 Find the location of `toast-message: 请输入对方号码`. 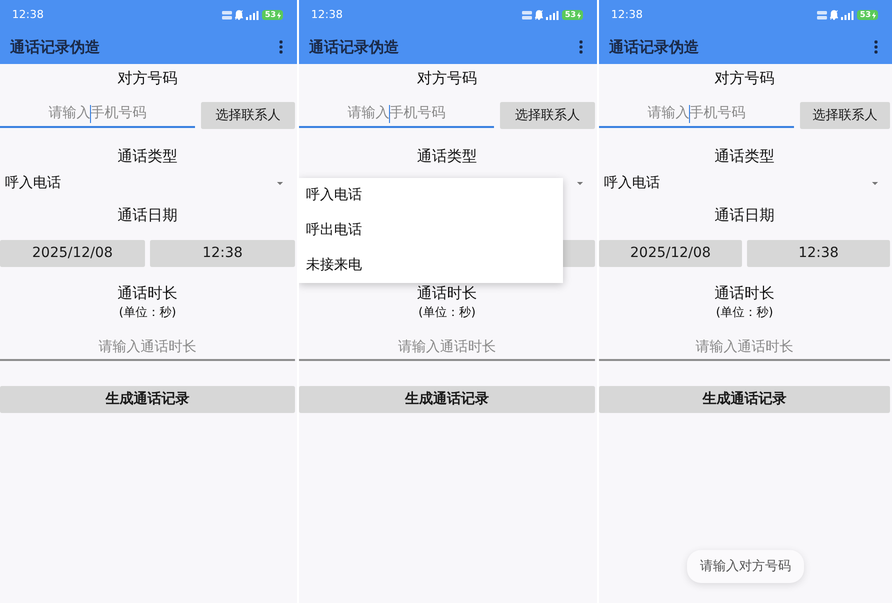

toast-message: 请输入对方号码 is located at coordinates (745, 566).